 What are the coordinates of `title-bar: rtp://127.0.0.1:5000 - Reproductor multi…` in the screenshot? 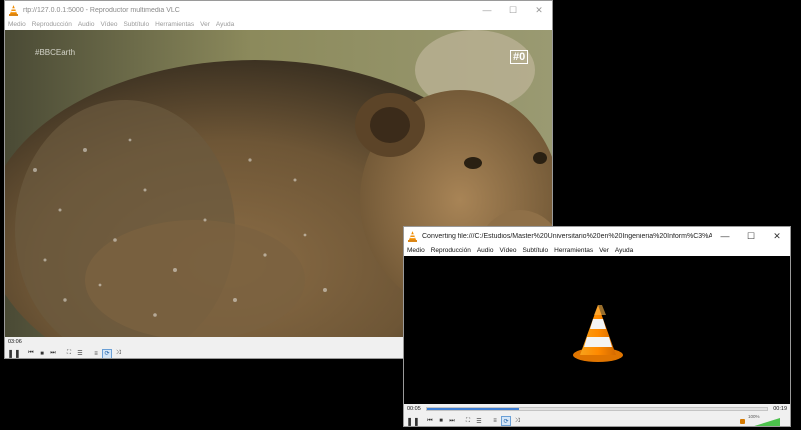 It's located at (278, 10).